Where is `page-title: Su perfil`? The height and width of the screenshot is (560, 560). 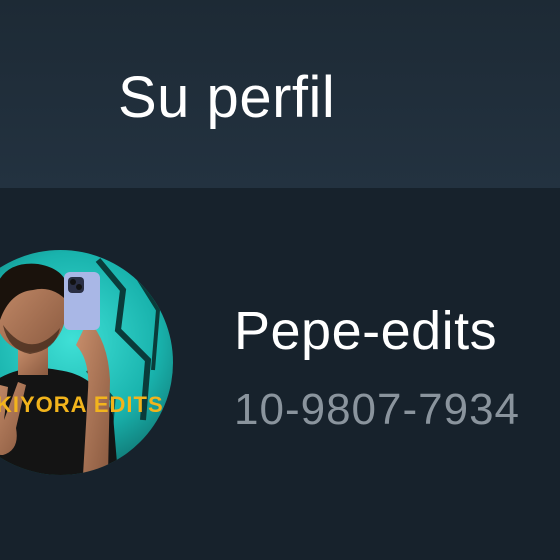
page-title: Su perfil is located at coordinates (227, 97).